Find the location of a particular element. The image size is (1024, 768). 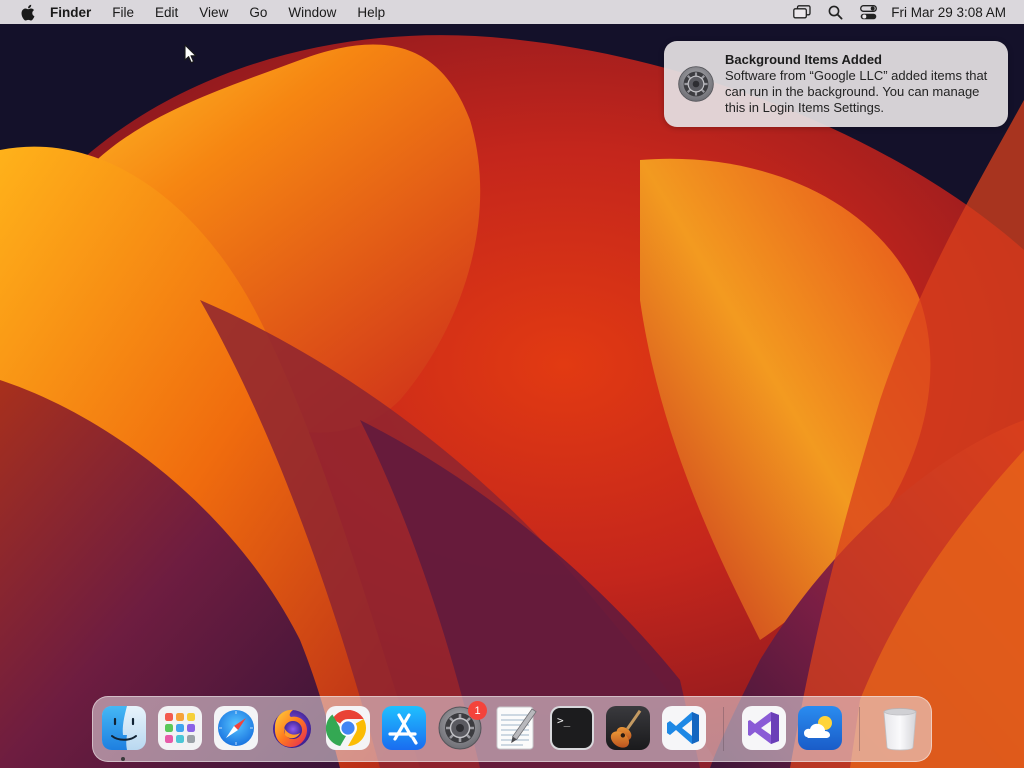

dock-safari is located at coordinates (236, 728).